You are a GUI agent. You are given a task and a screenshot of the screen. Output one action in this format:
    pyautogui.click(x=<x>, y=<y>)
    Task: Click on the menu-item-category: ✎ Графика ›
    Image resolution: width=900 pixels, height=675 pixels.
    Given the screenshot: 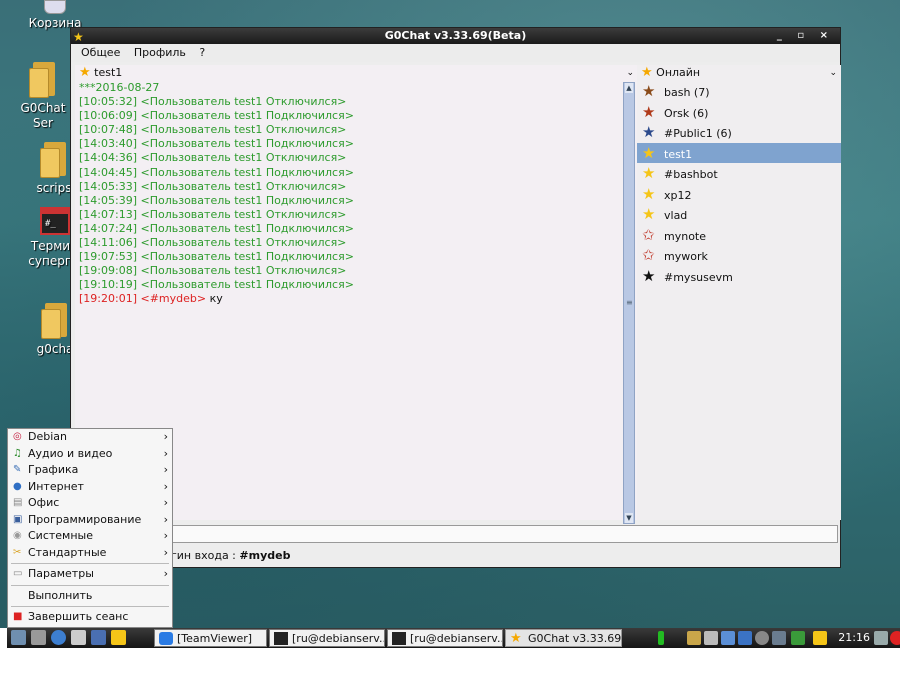 What is the action you would take?
    pyautogui.click(x=90, y=470)
    